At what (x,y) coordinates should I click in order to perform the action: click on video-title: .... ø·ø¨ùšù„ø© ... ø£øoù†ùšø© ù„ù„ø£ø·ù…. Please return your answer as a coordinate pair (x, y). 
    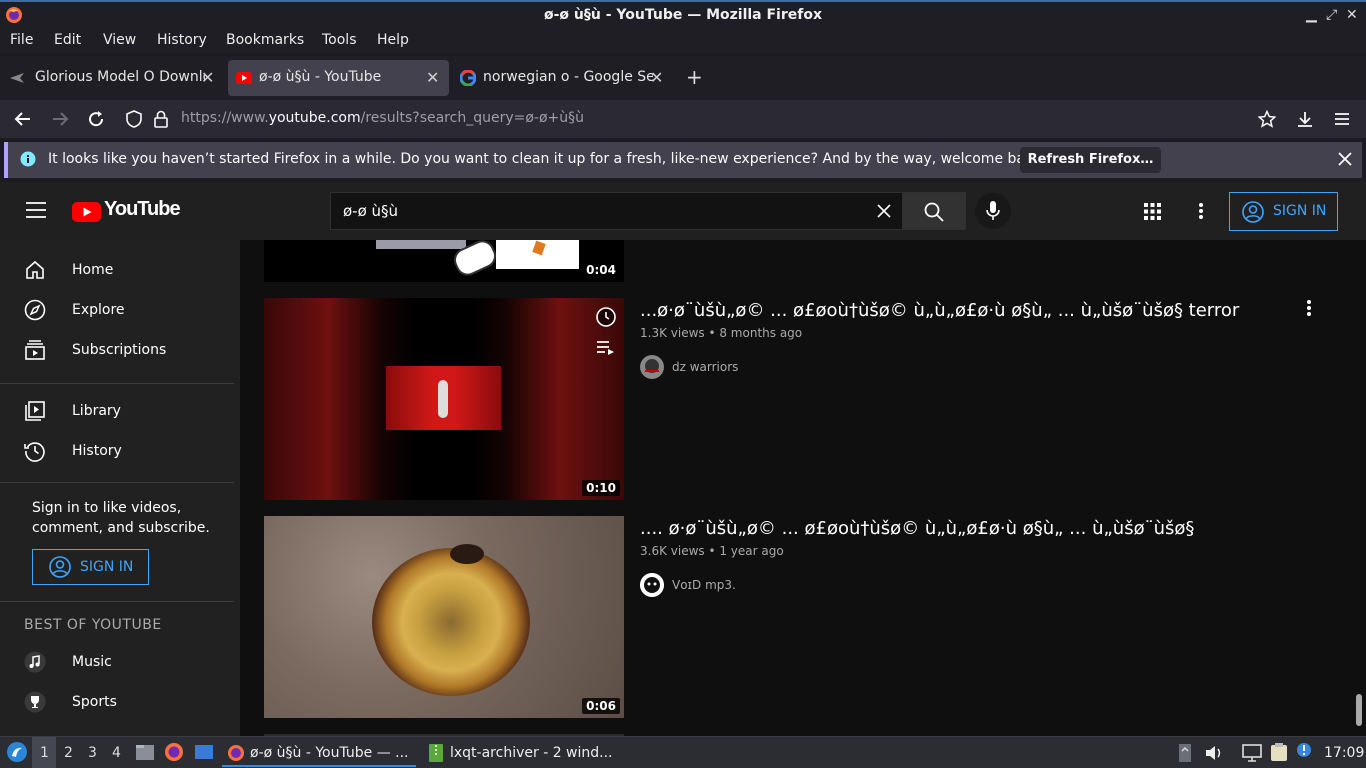
    Looking at the image, I should click on (917, 528).